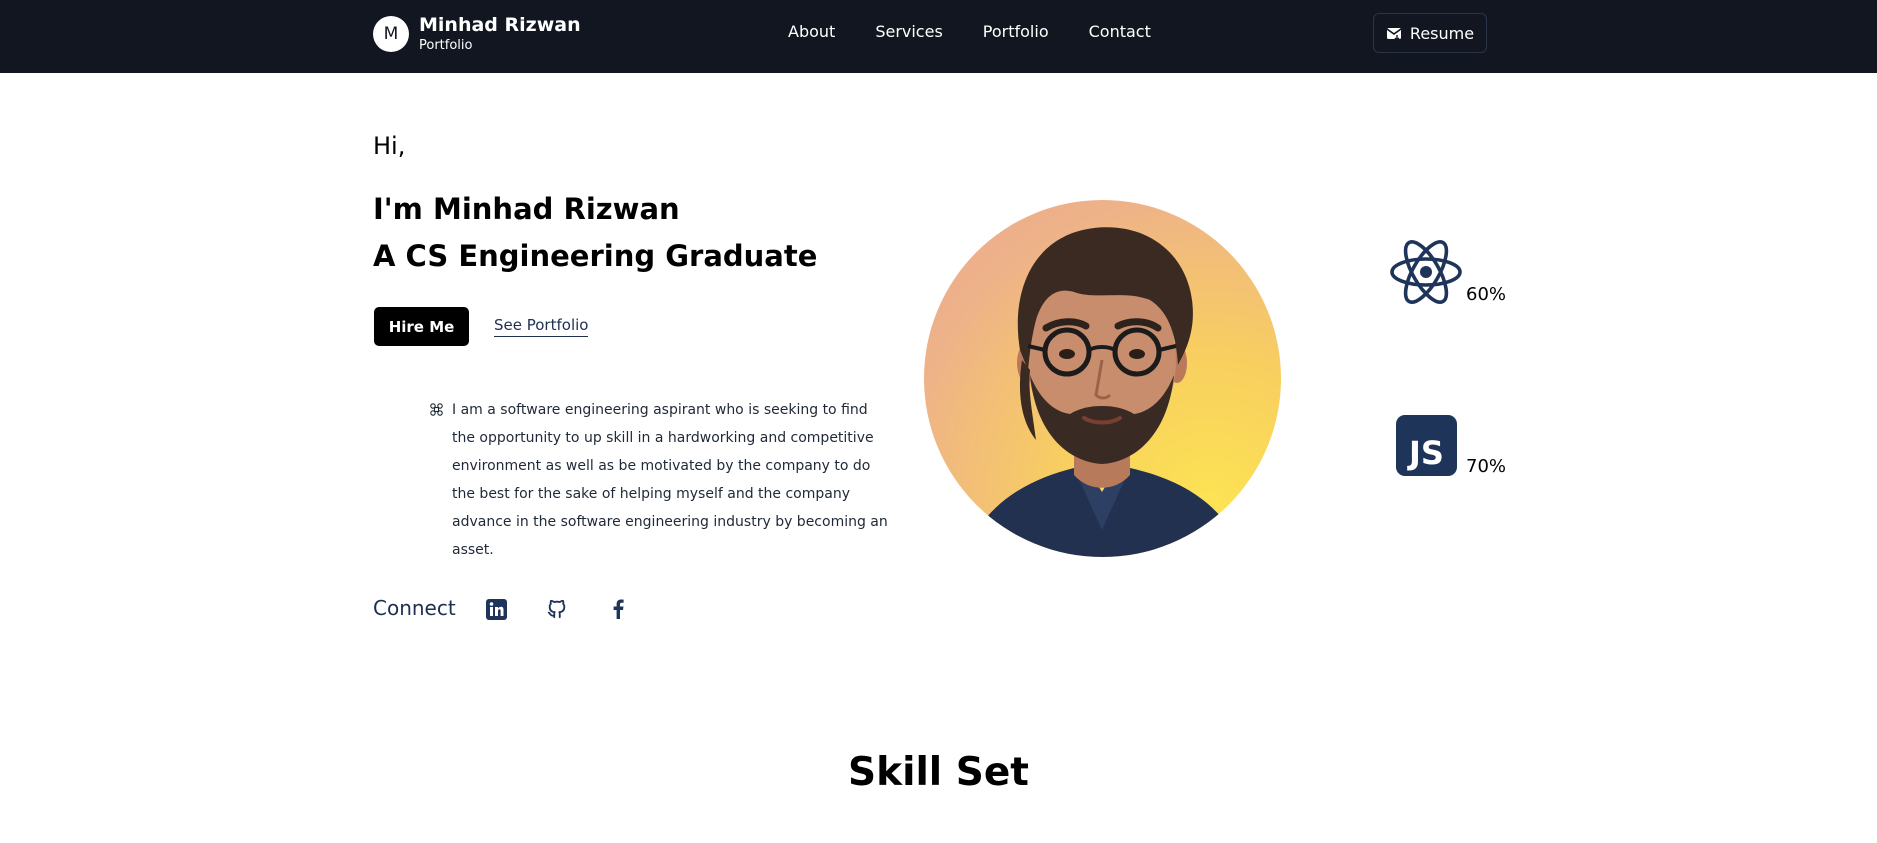 This screenshot has height=843, width=1877. I want to click on nav-link-contact: Contact, so click(1120, 31).